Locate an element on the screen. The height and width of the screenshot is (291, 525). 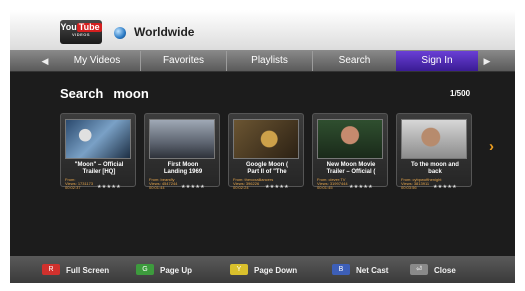
yellow-key-icon: Y is located at coordinates (239, 269).